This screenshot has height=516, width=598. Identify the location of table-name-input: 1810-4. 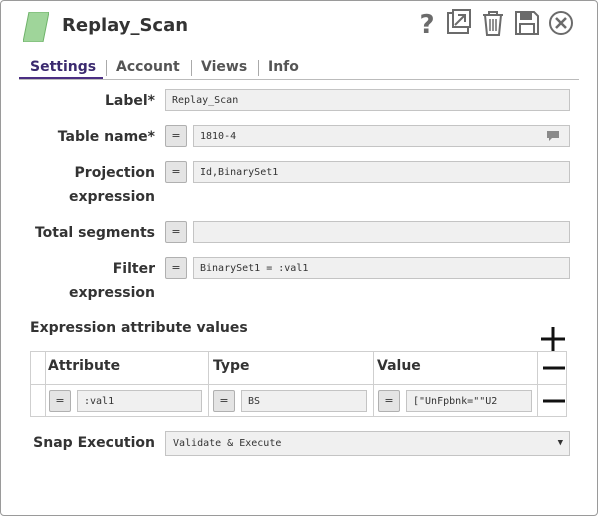
(381, 136).